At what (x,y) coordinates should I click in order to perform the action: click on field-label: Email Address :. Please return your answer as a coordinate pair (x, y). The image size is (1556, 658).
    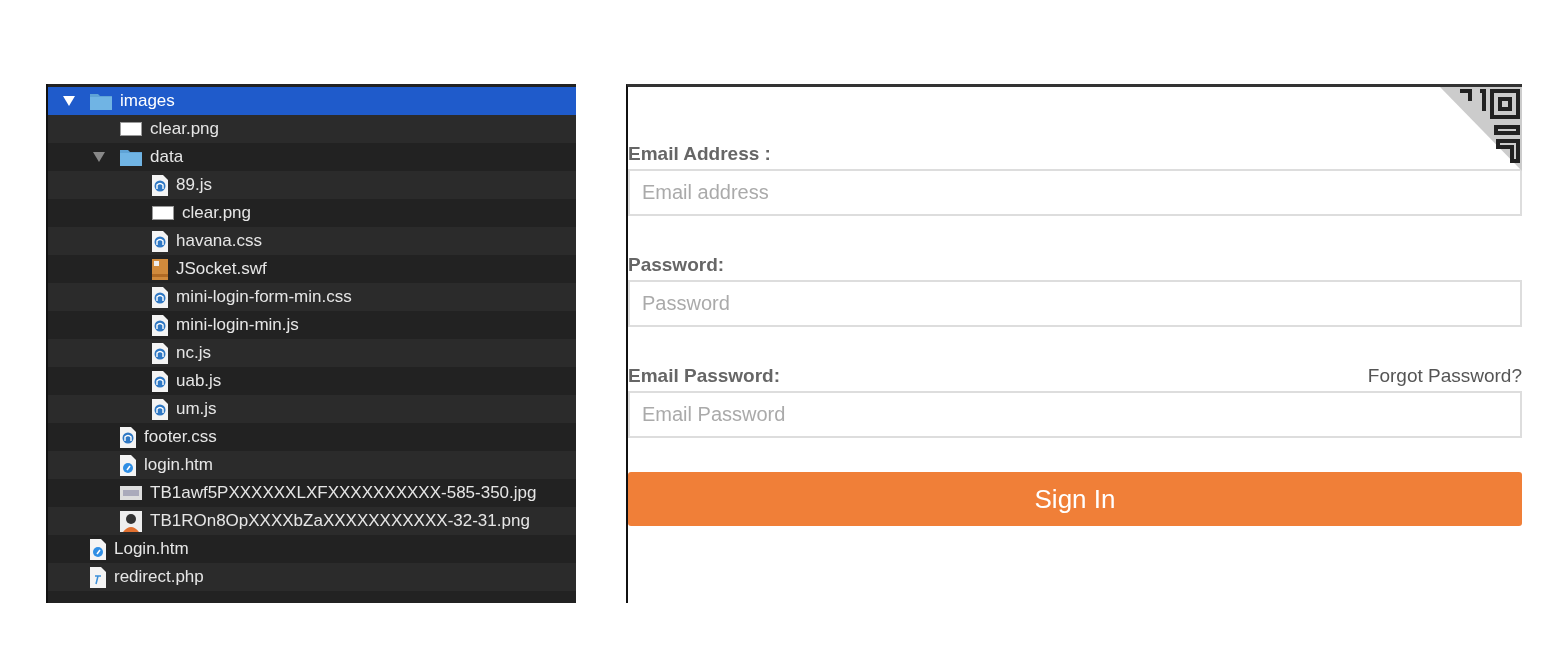
    Looking at the image, I should click on (699, 154).